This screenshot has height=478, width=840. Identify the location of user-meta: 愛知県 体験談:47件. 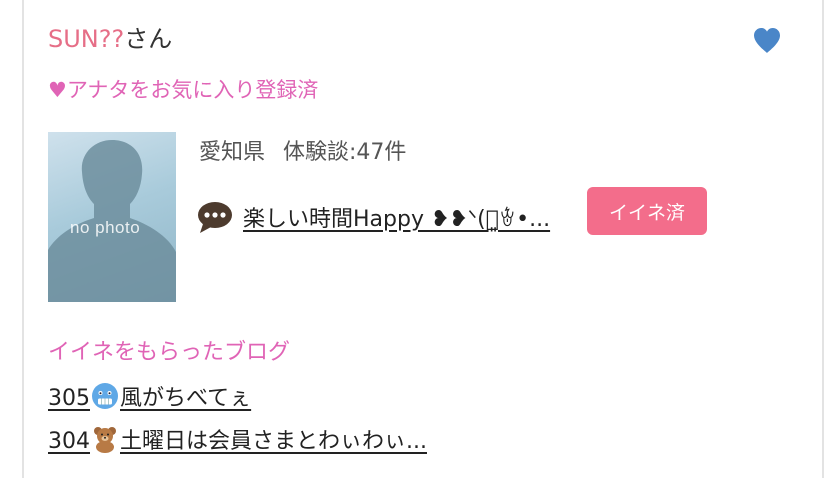
(302, 153).